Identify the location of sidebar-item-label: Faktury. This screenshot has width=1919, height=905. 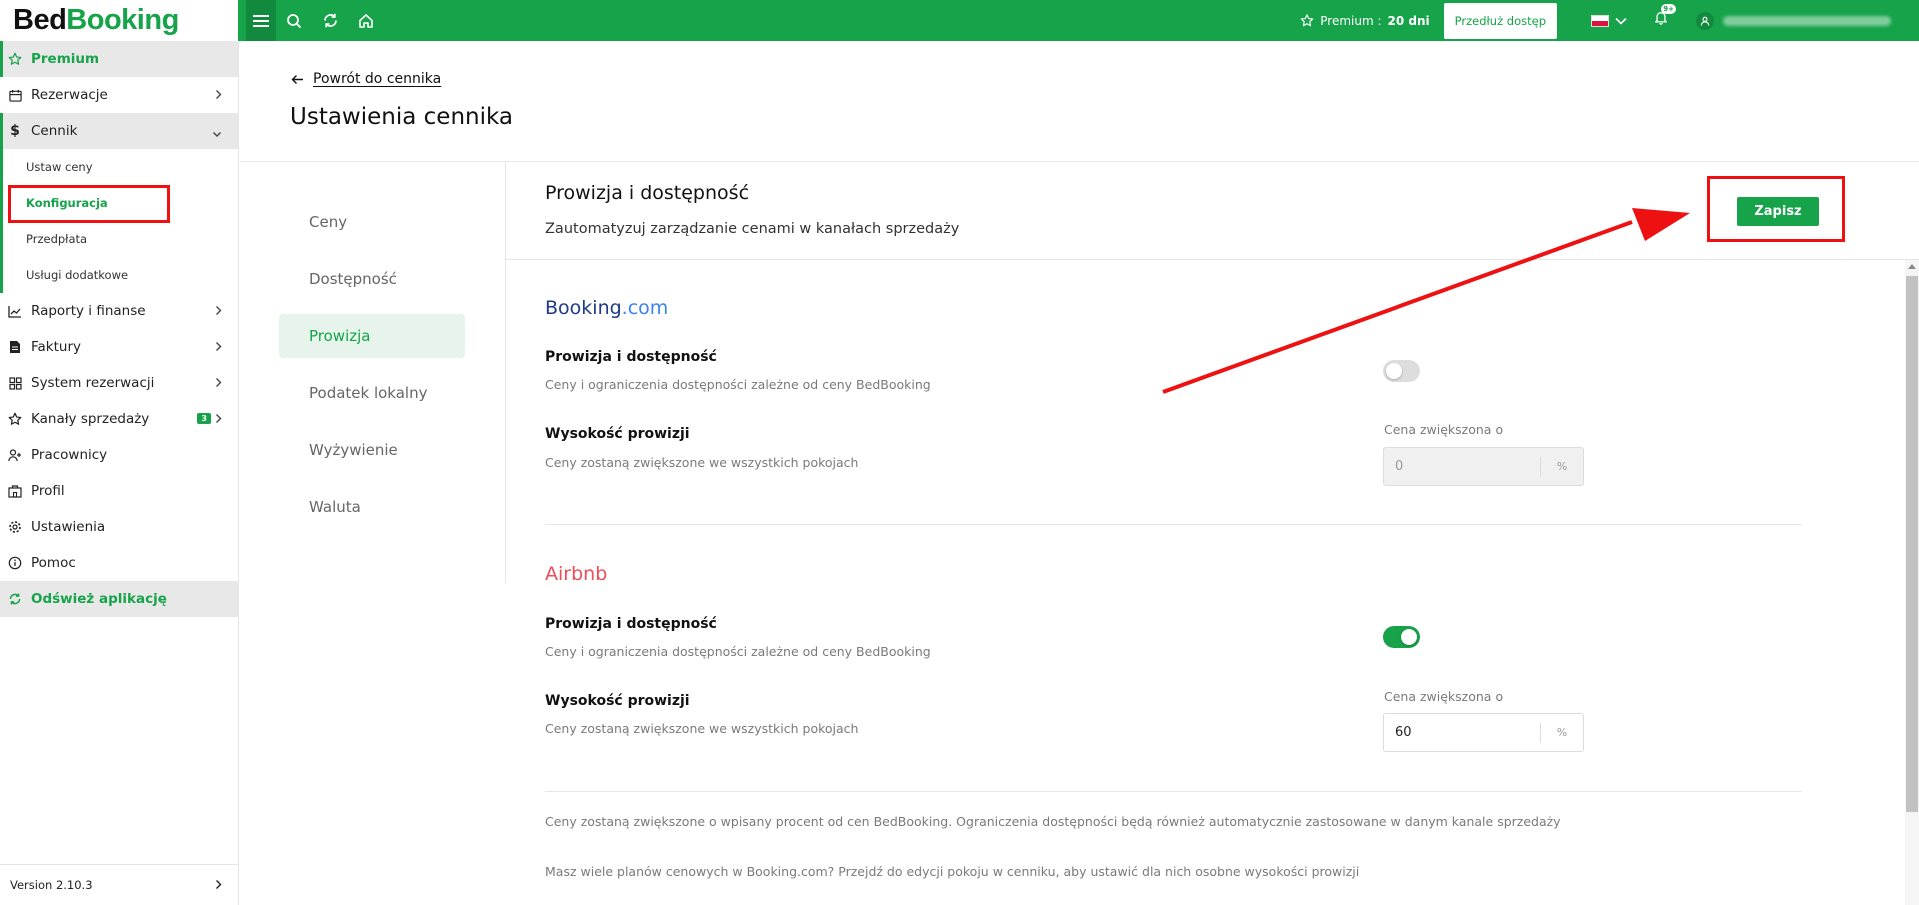
(56, 347).